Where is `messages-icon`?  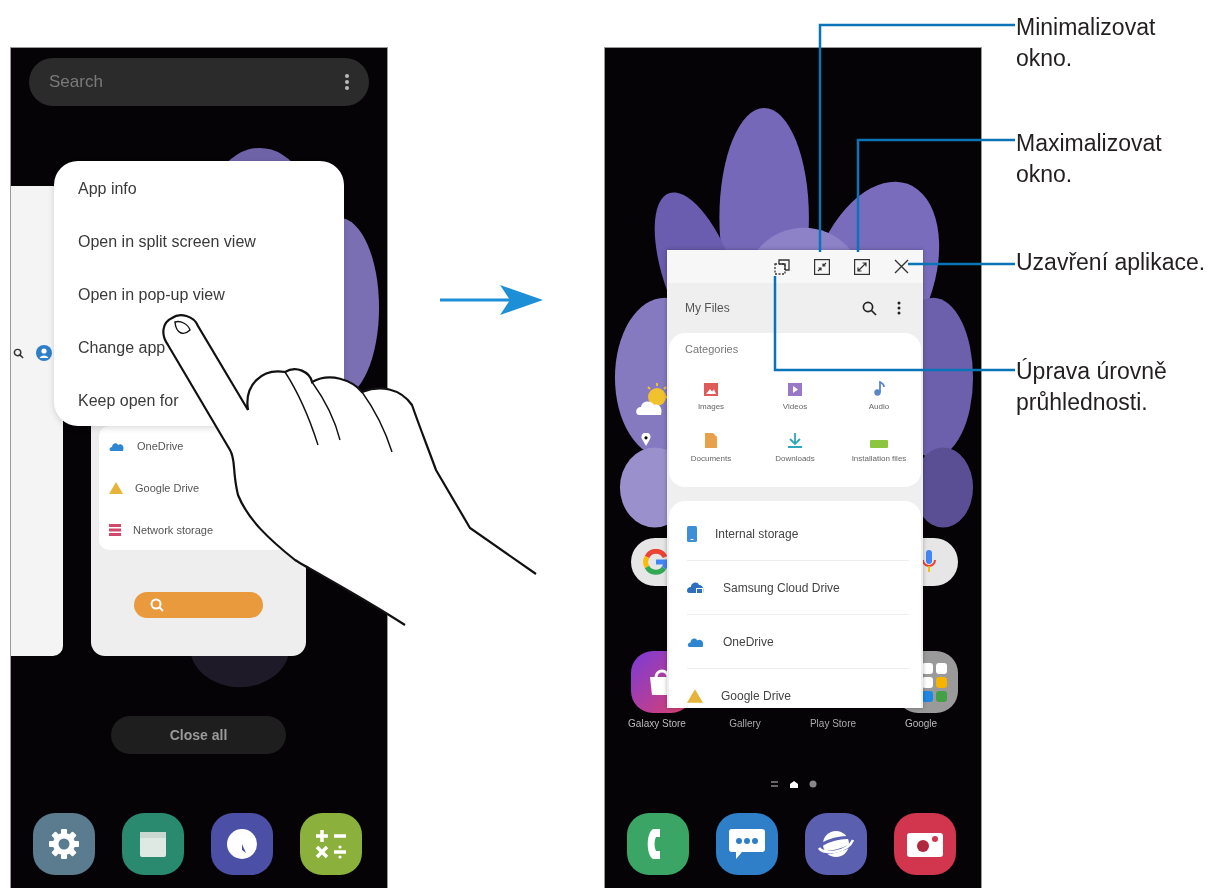 messages-icon is located at coordinates (747, 844).